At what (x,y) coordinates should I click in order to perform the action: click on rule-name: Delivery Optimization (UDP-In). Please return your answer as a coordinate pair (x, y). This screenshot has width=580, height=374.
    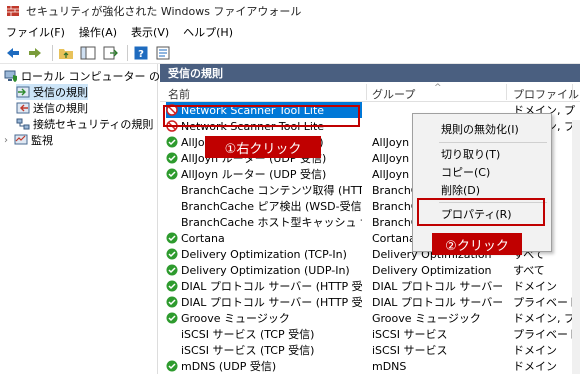
    Looking at the image, I should click on (265, 270).